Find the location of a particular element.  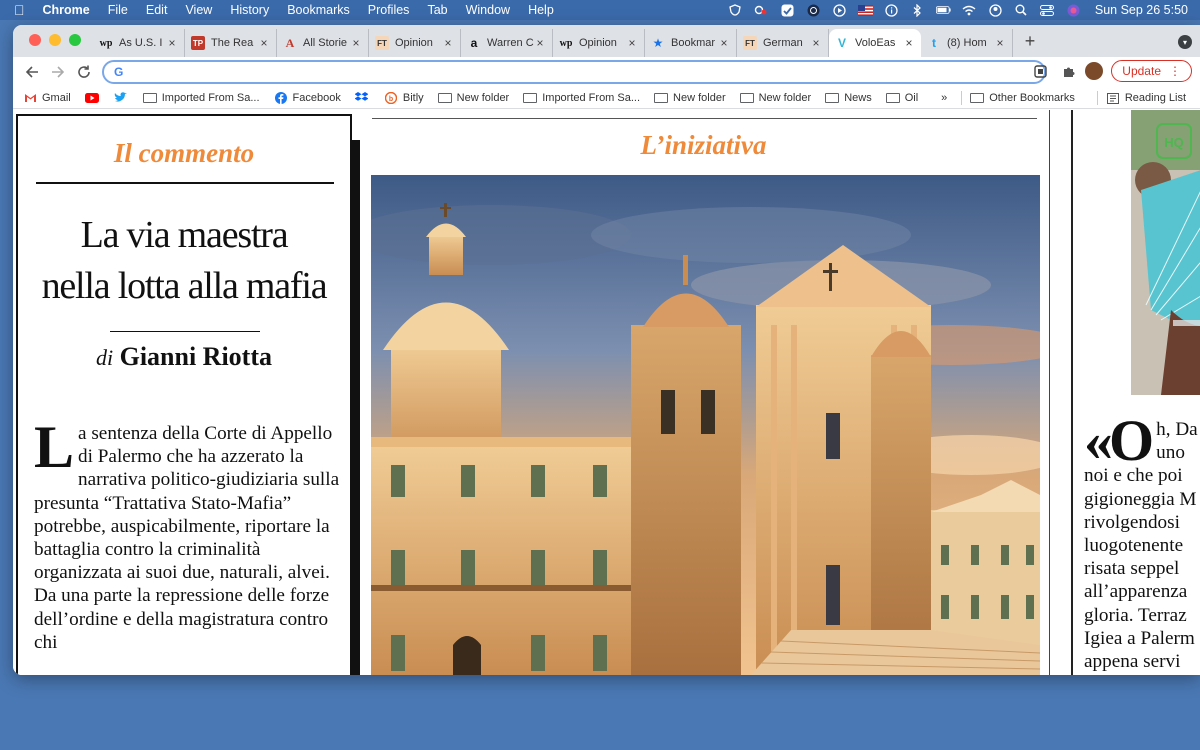

spotlight-search-icon is located at coordinates (1021, 10).